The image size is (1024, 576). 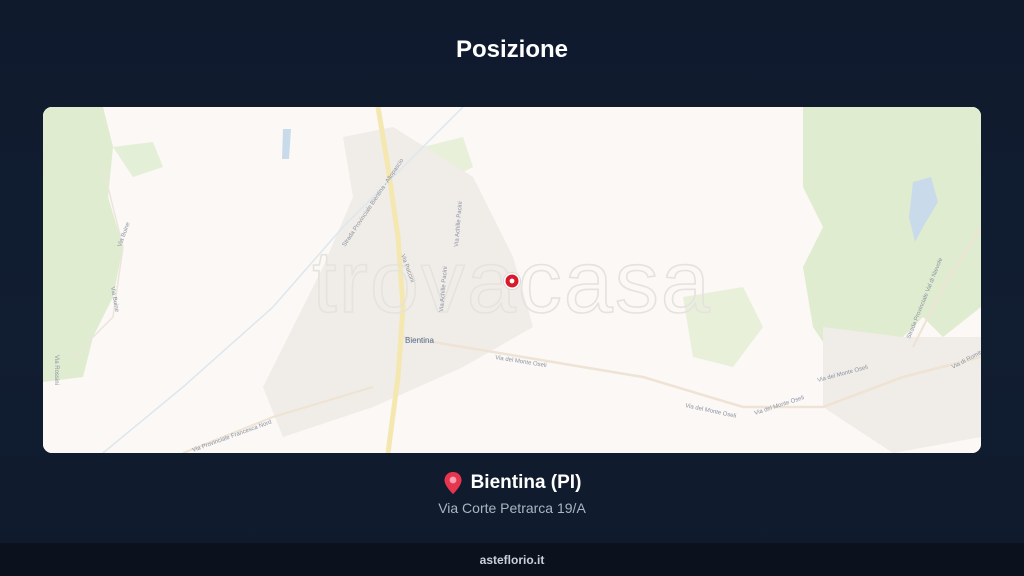 What do you see at coordinates (526, 482) in the screenshot?
I see `location-city: Bientina (PI)` at bounding box center [526, 482].